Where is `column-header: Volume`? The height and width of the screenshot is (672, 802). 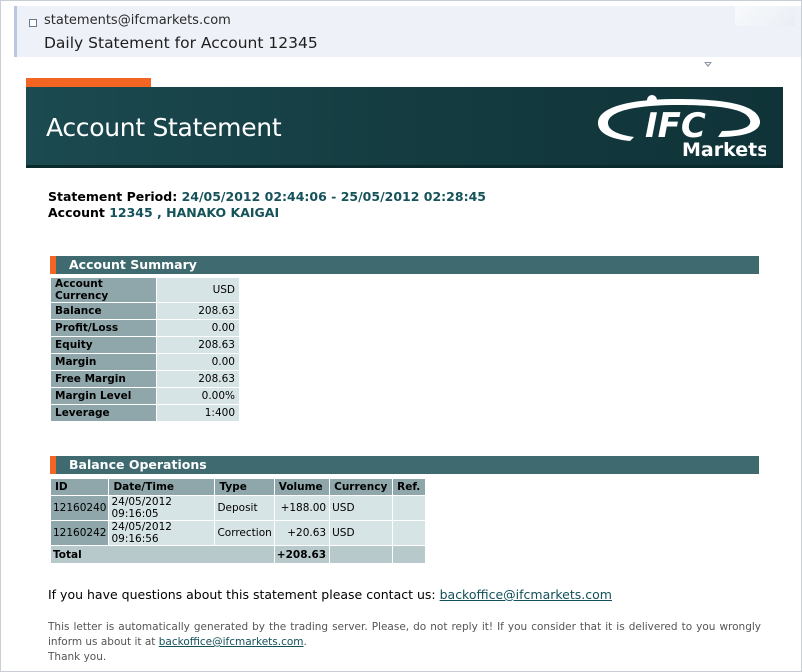
column-header: Volume is located at coordinates (302, 487).